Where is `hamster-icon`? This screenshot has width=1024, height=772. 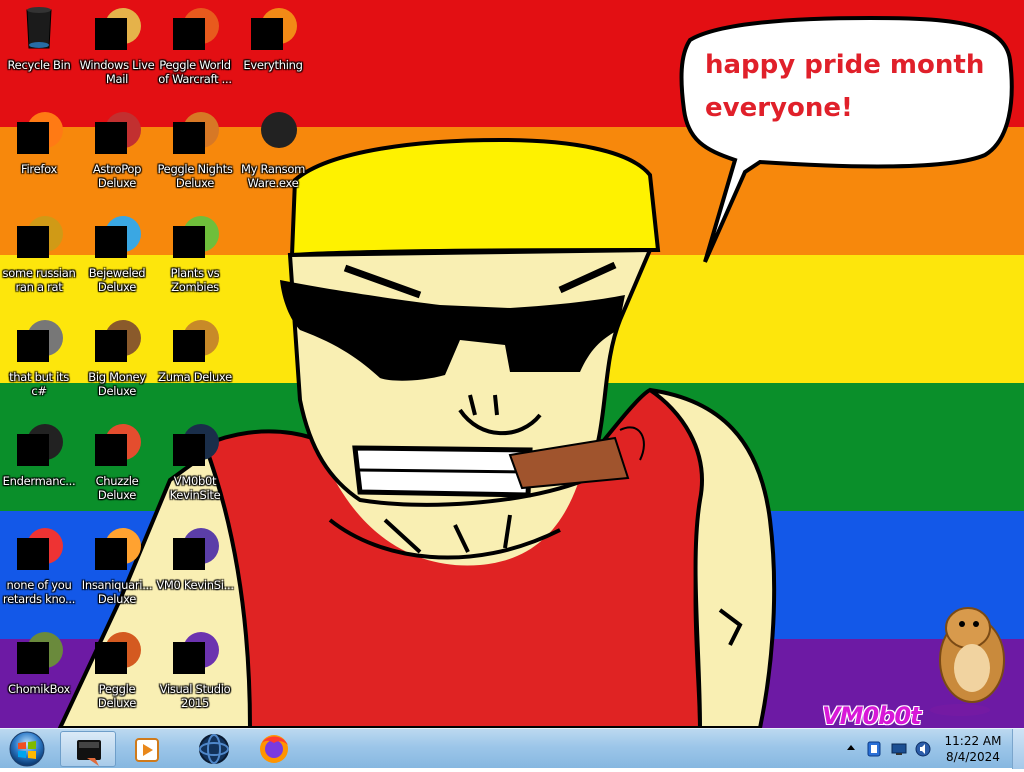
hamster-icon is located at coordinates (39, 652).